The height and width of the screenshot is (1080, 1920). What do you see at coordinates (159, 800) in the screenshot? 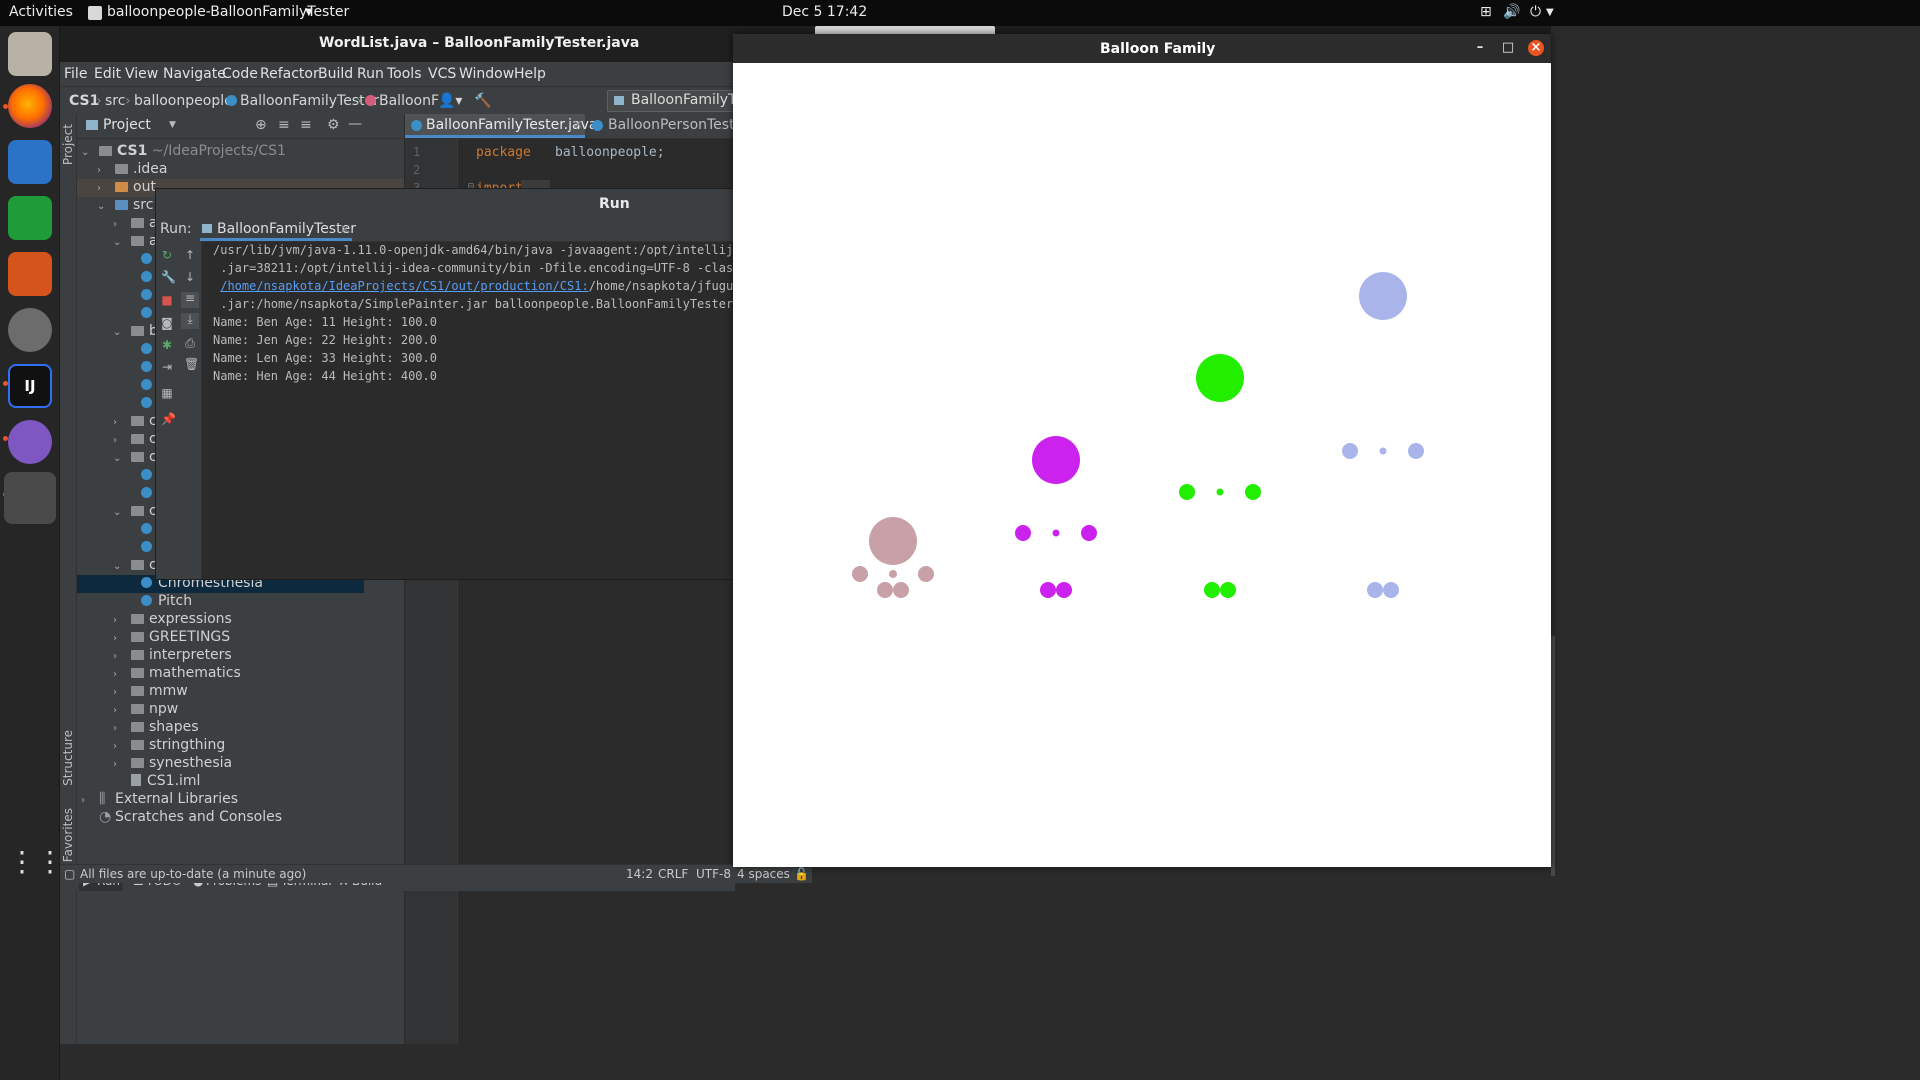
I see `tree-item-external-libraries: › ⫼ External Libraries` at bounding box center [159, 800].